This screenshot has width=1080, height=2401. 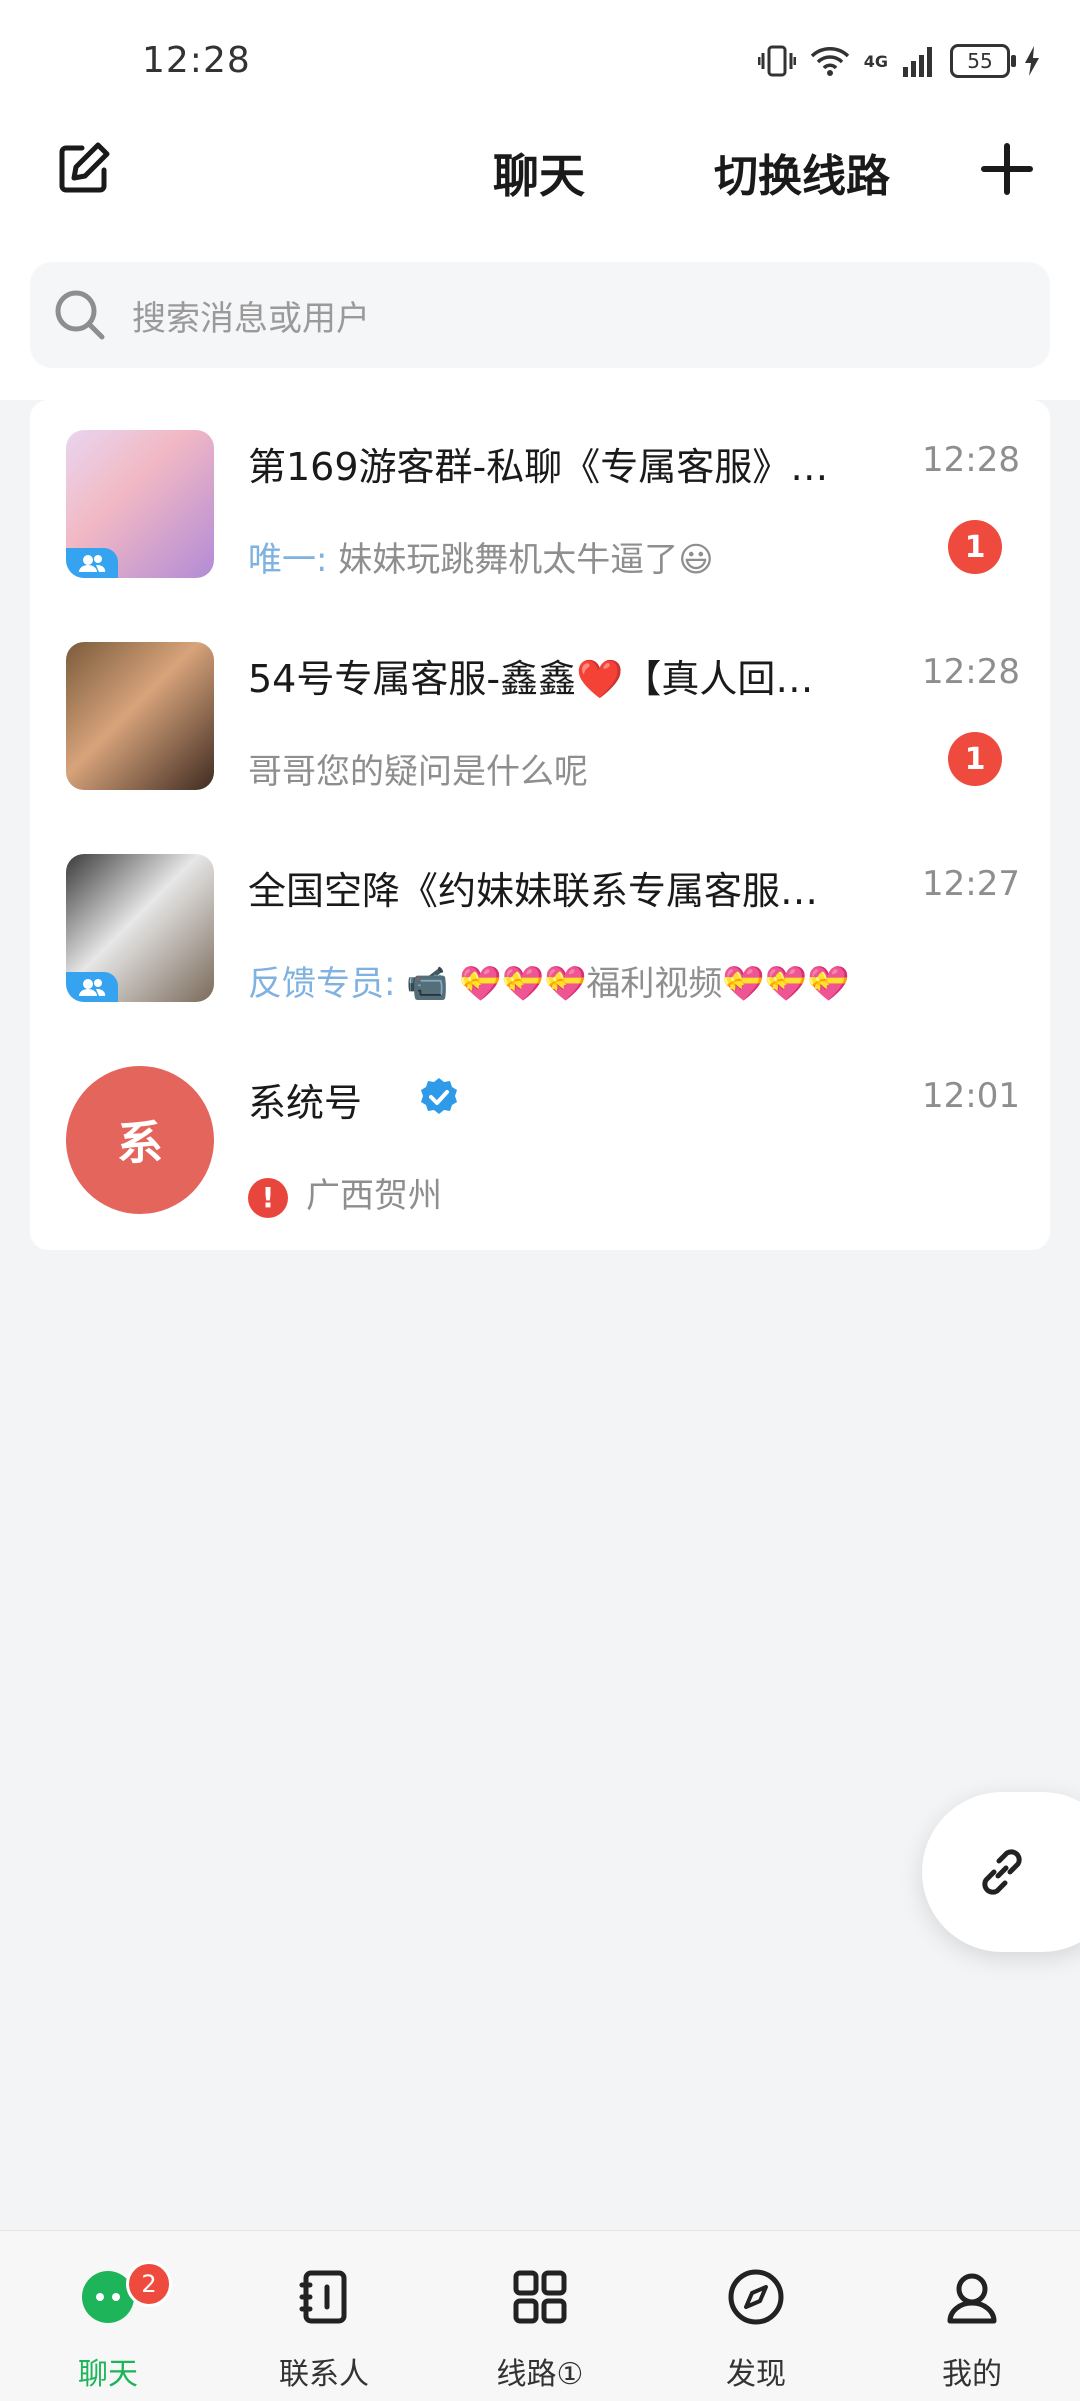 I want to click on search-placeholder: 搜索消息或用户, so click(x=251, y=318).